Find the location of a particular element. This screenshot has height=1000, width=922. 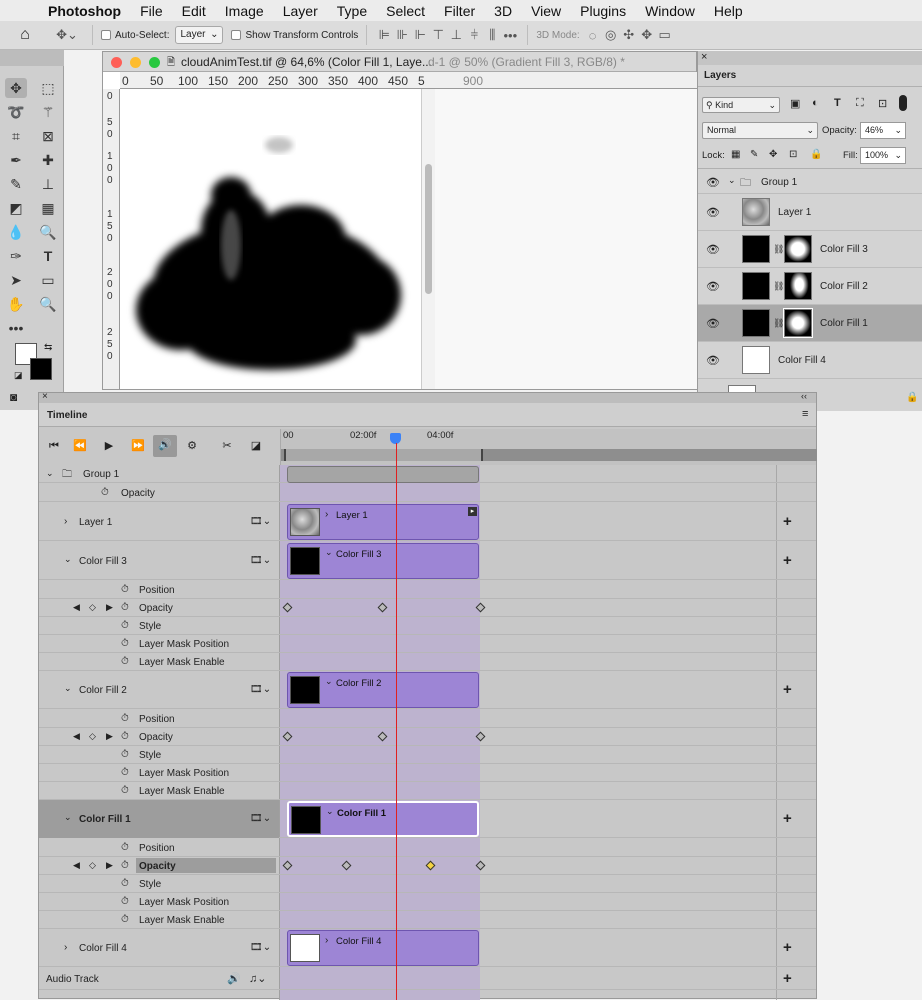

playhead-line is located at coordinates (396, 721).